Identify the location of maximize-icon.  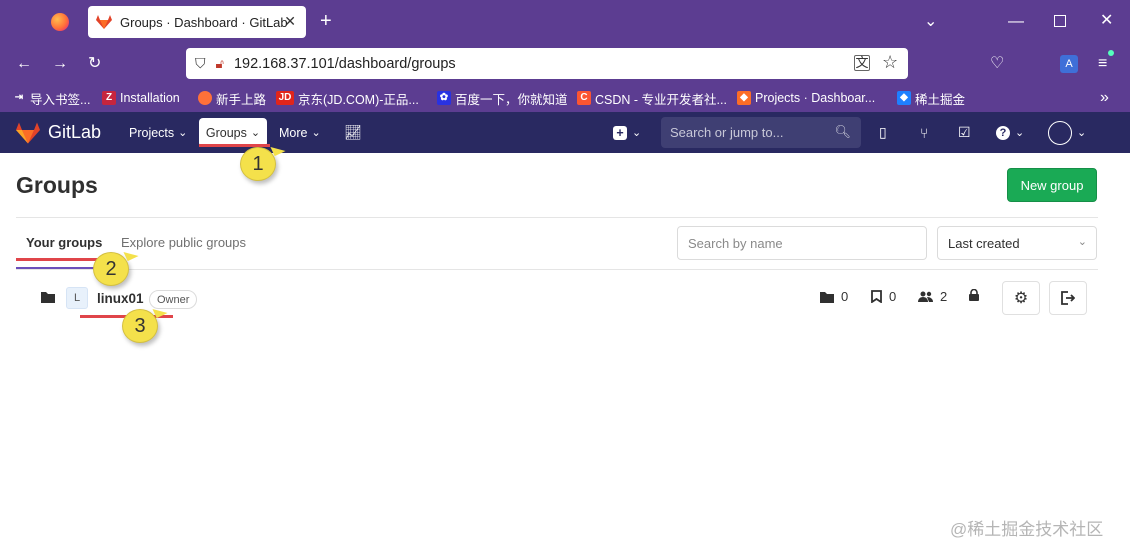
(1060, 21).